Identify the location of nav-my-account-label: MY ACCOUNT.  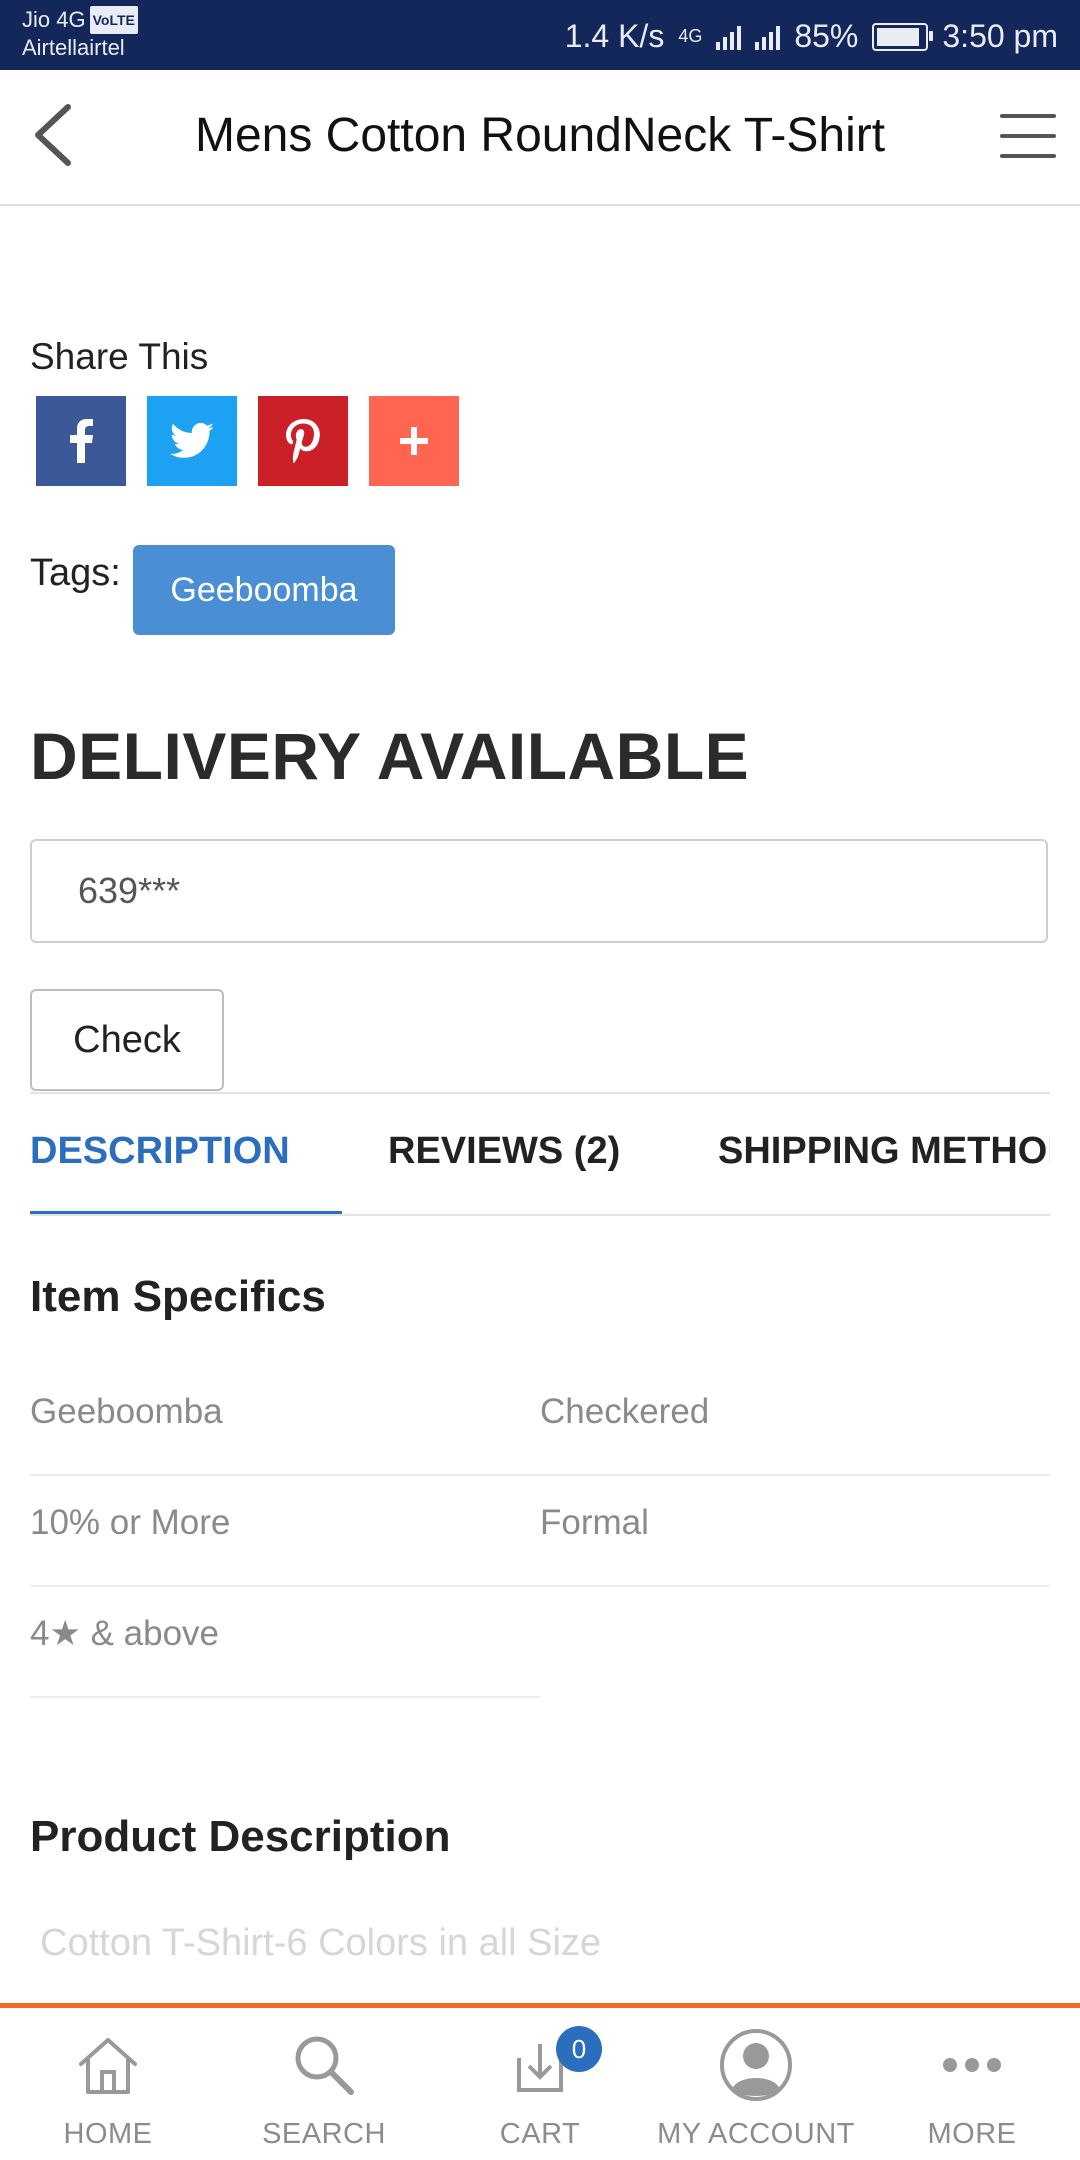
(756, 2134).